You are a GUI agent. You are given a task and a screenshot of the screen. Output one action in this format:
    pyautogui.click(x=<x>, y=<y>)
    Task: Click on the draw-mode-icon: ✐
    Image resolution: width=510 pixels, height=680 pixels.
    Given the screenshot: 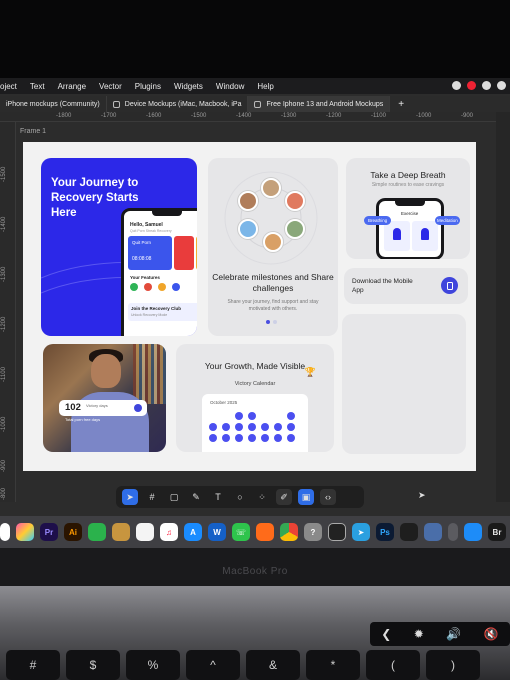 What is the action you would take?
    pyautogui.click(x=284, y=497)
    